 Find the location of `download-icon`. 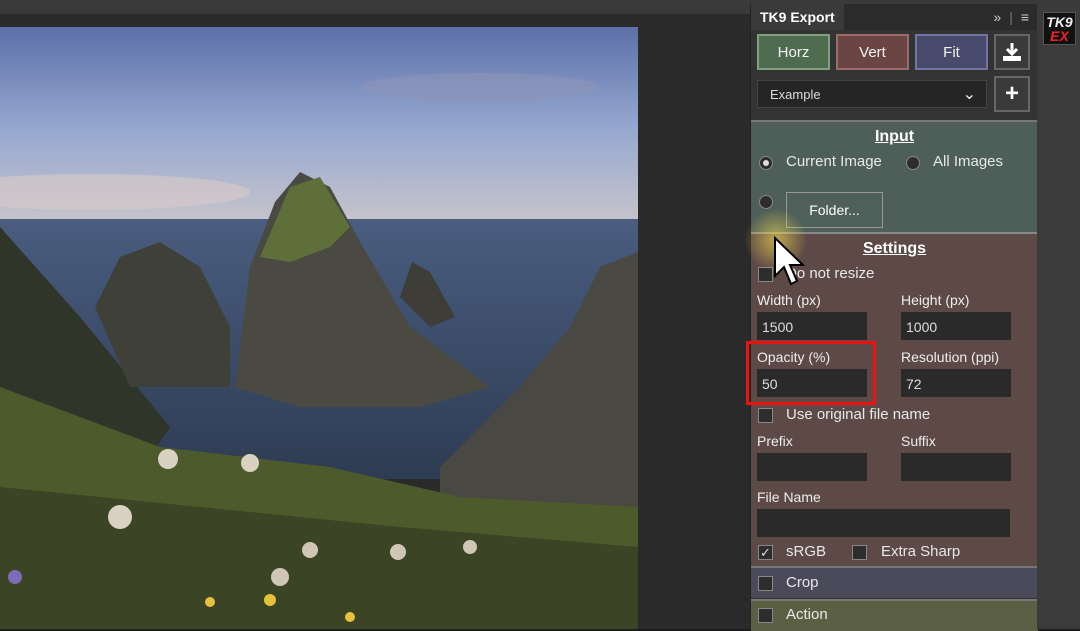

download-icon is located at coordinates (1012, 52).